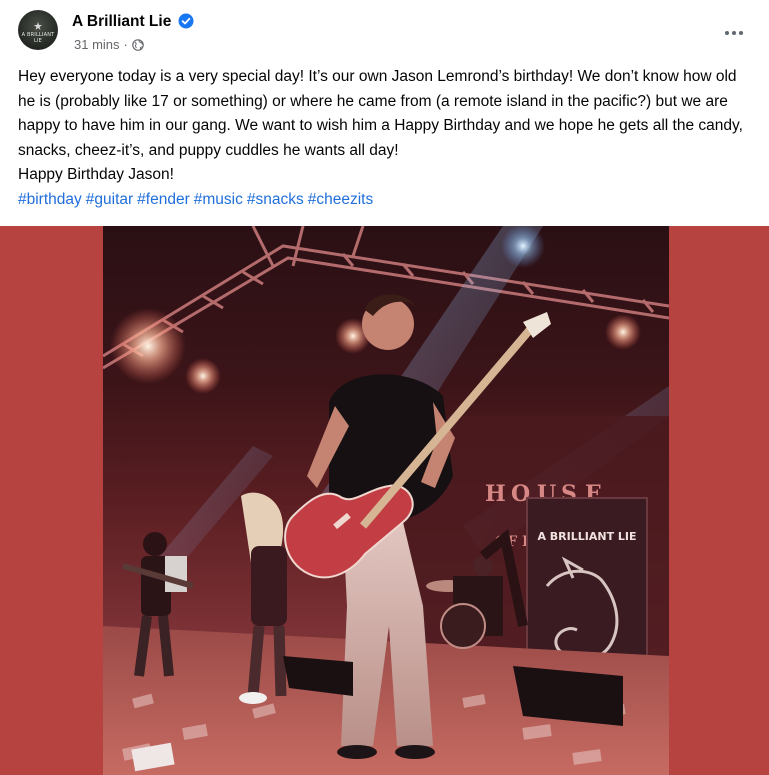 This screenshot has height=775, width=769. Describe the element at coordinates (218, 199) in the screenshot. I see `hashtag-music-link: #music` at that location.